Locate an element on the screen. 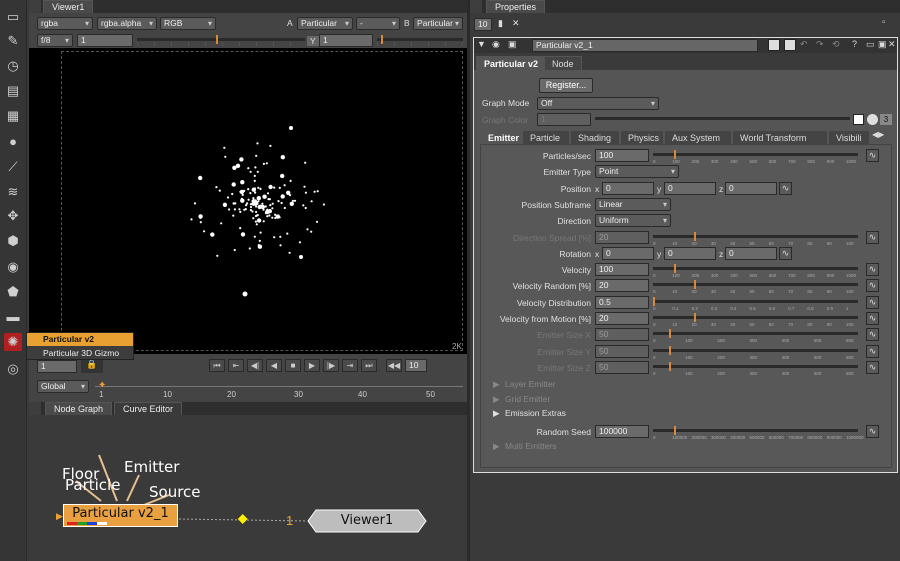 Image resolution: width=900 pixels, height=561 pixels. subtab-particle: Particle is located at coordinates (546, 137).